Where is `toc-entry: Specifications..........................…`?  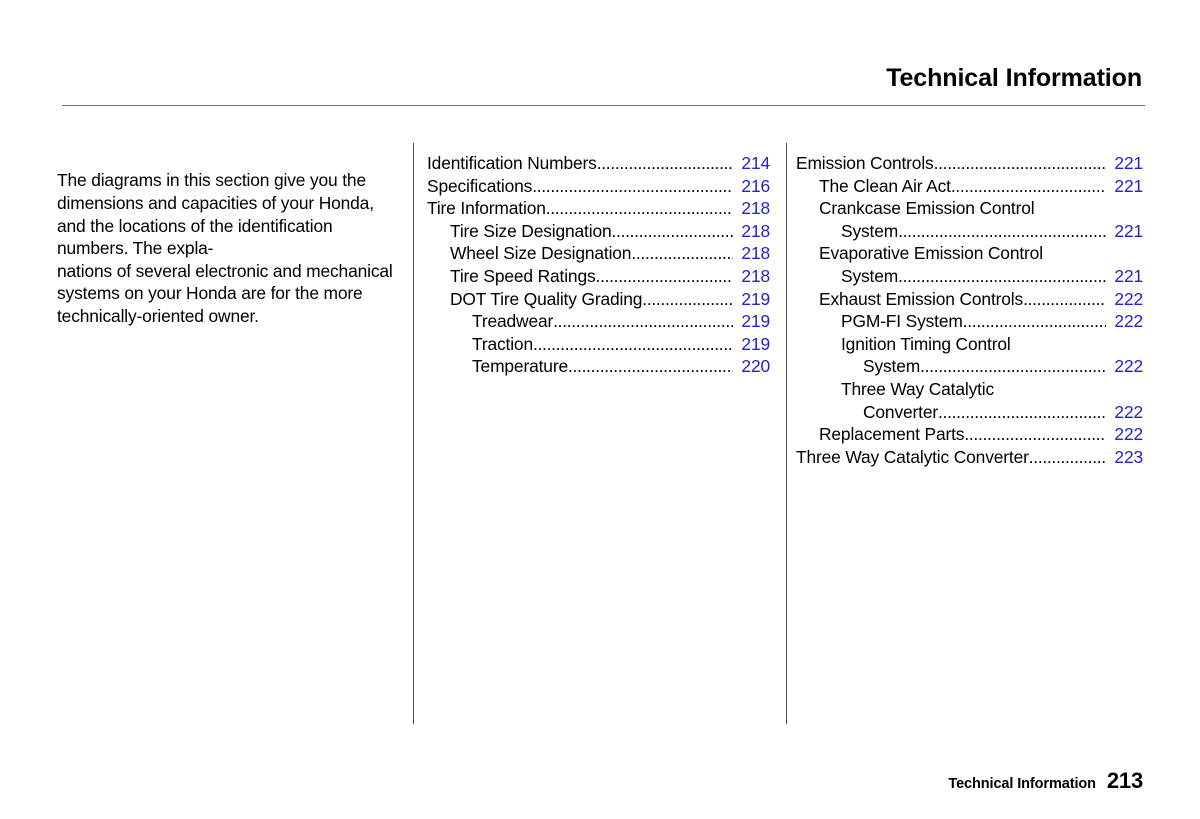 toc-entry: Specifications..........................… is located at coordinates (598, 186).